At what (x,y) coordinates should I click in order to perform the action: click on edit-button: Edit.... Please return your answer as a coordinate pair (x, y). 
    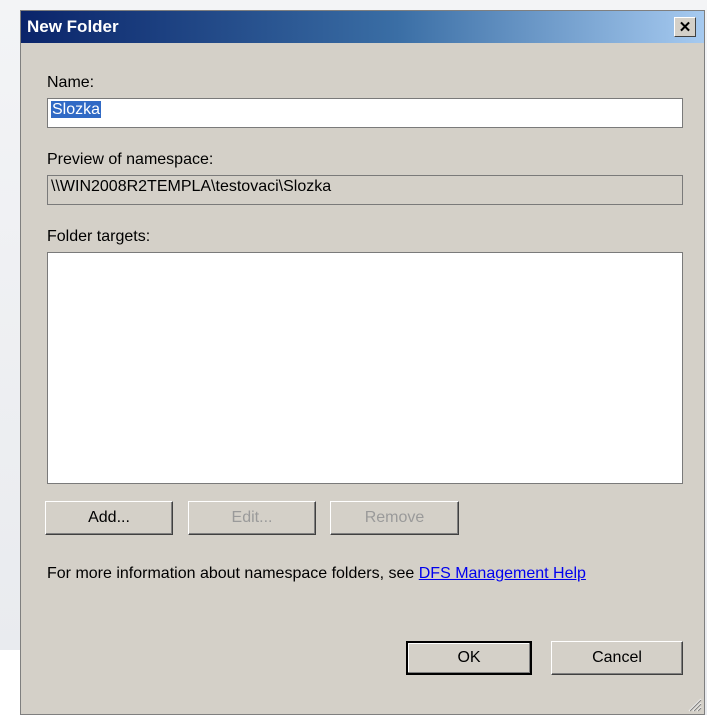
    Looking at the image, I should click on (252, 518).